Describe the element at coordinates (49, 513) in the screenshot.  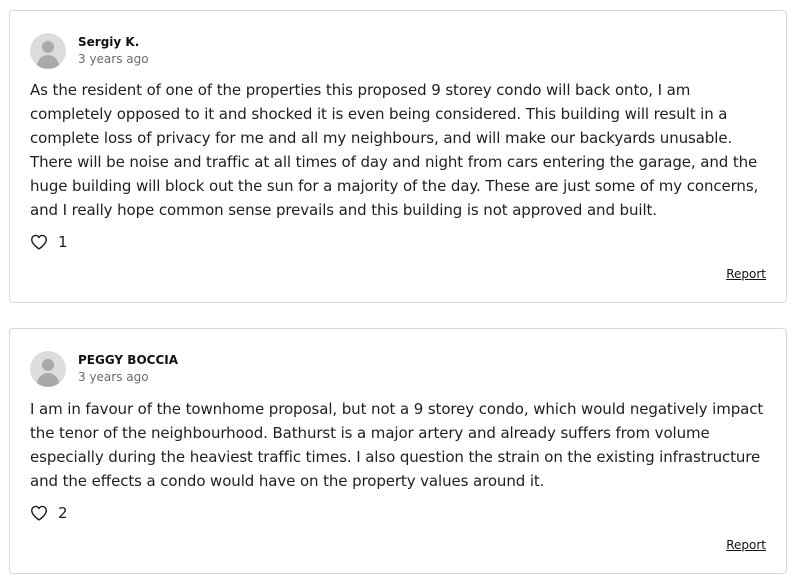
I see `like-button: 2` at that location.